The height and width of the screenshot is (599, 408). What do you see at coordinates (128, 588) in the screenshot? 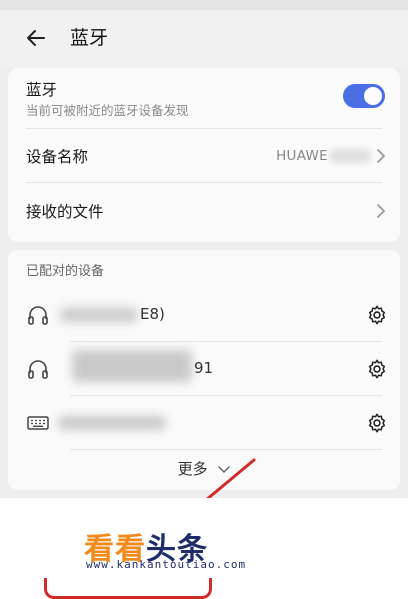
I see `annotation-box` at bounding box center [128, 588].